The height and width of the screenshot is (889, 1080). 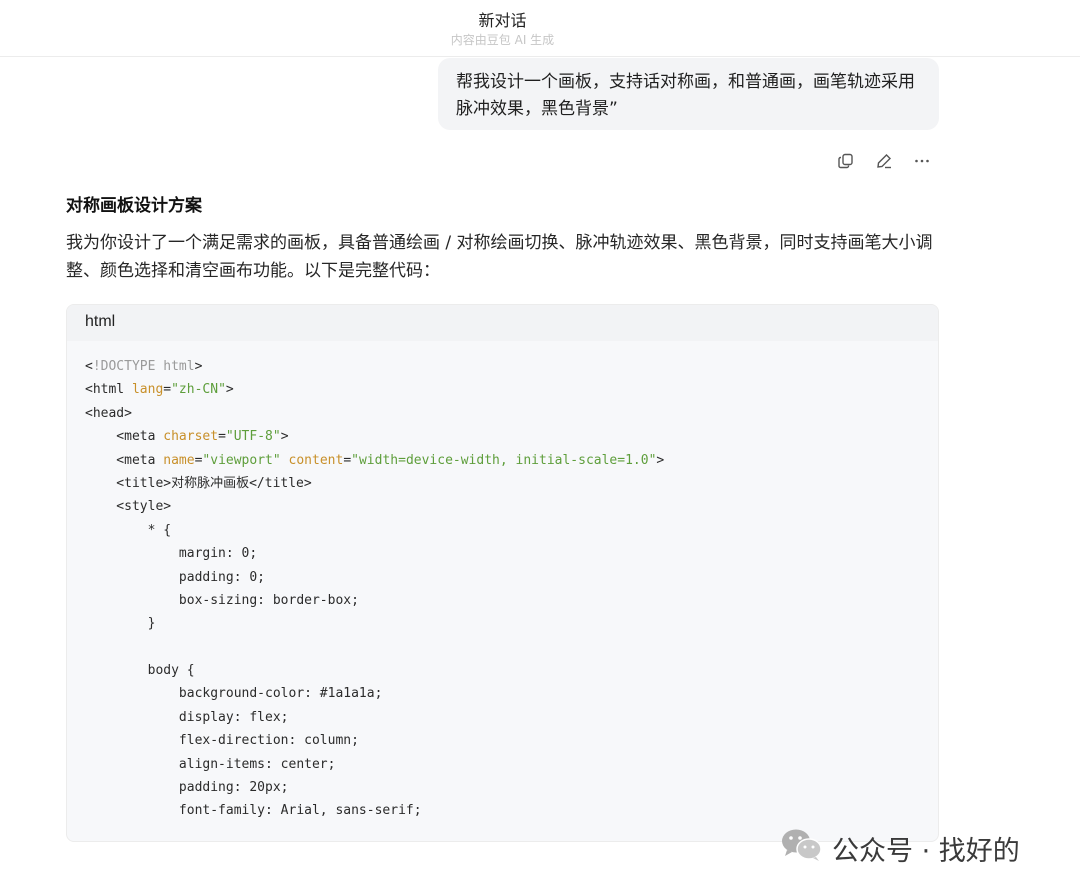 What do you see at coordinates (128, 530) in the screenshot?
I see `code-token: * {` at bounding box center [128, 530].